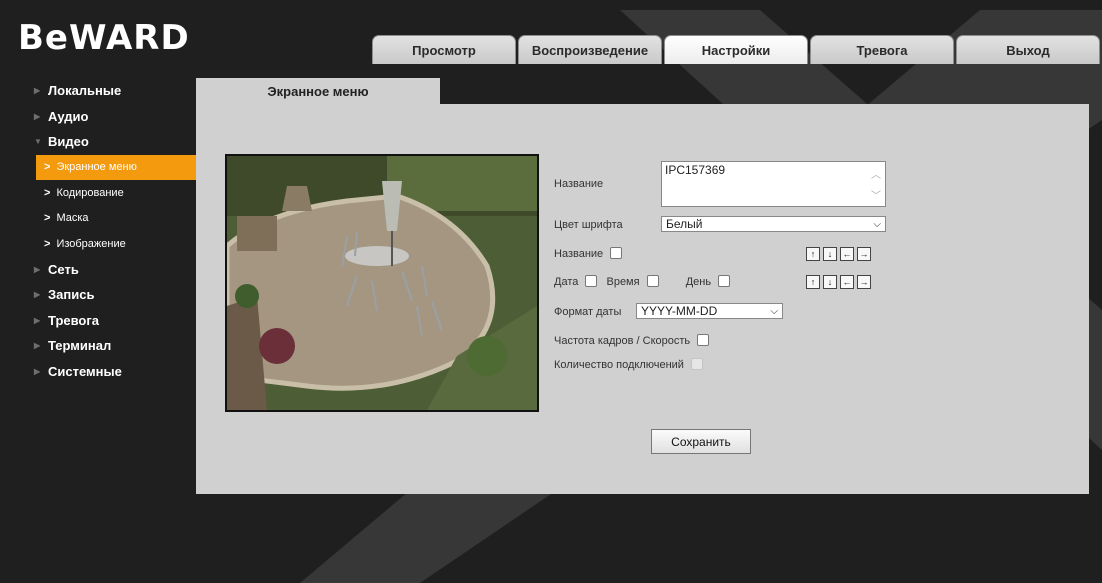  I want to click on sidebar-item-label: Кодирование, so click(90, 192).